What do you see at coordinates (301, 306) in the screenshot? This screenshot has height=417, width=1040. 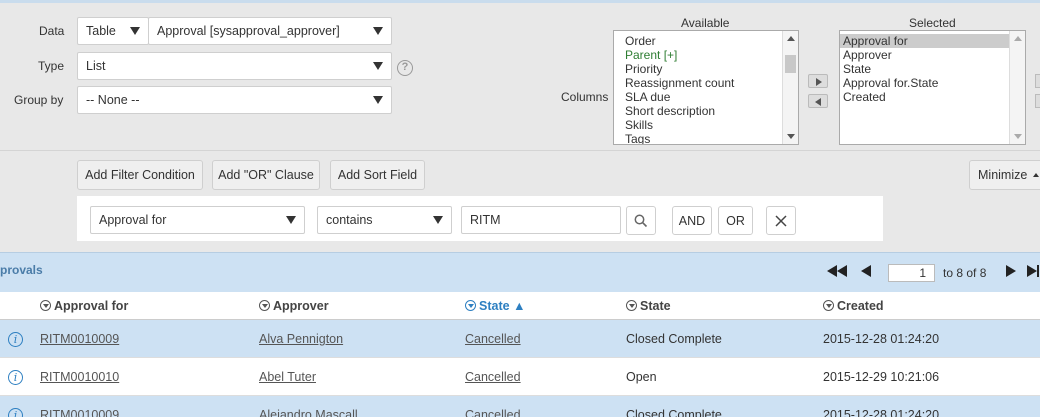 I see `column-header-label: Approver` at bounding box center [301, 306].